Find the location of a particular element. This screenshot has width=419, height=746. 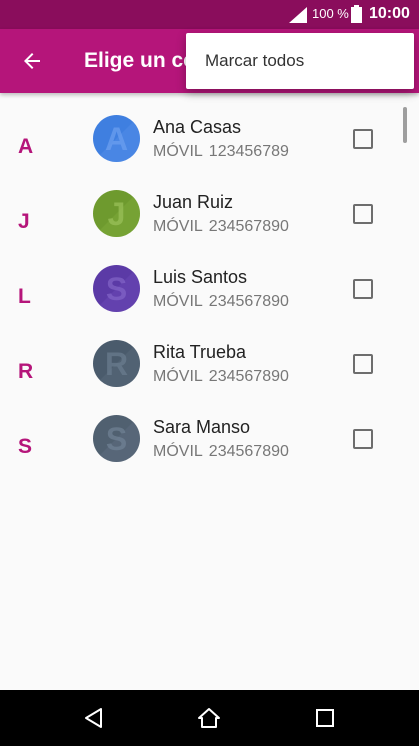

overflow-menu: Marcar todos is located at coordinates (300, 61).